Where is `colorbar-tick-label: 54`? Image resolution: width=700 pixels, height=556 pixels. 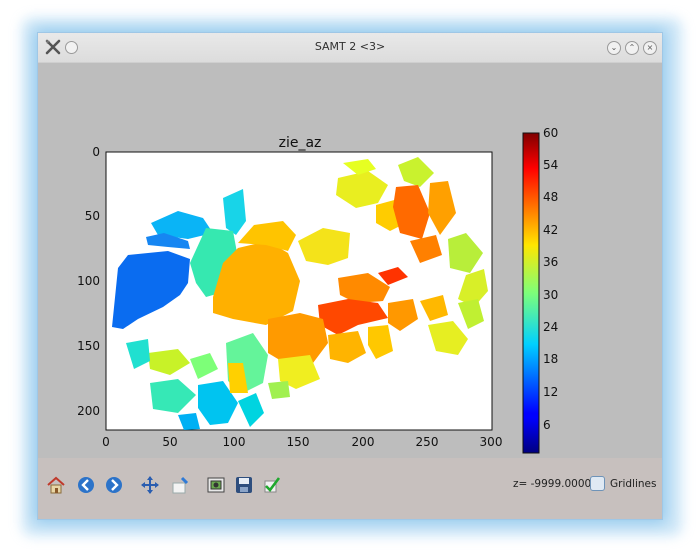
colorbar-tick-label: 54 is located at coordinates (550, 165).